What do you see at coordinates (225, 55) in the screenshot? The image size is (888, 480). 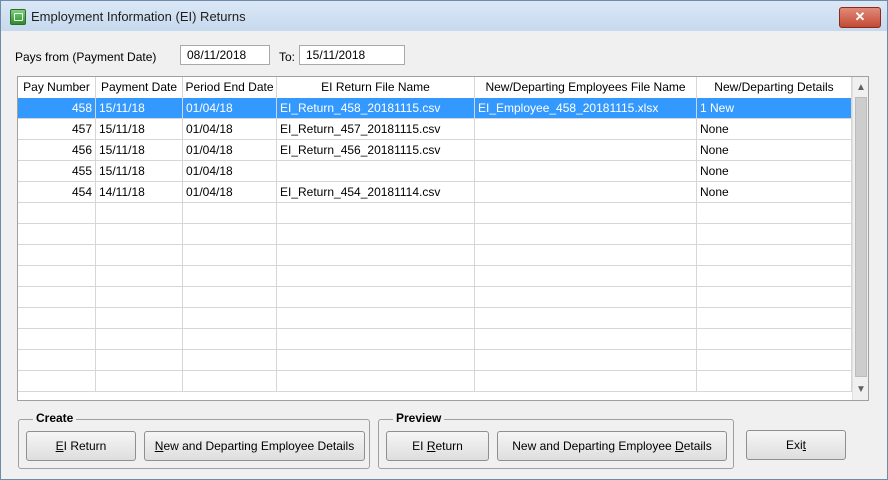 I see `pays-from-date-field: 08/11/2018` at bounding box center [225, 55].